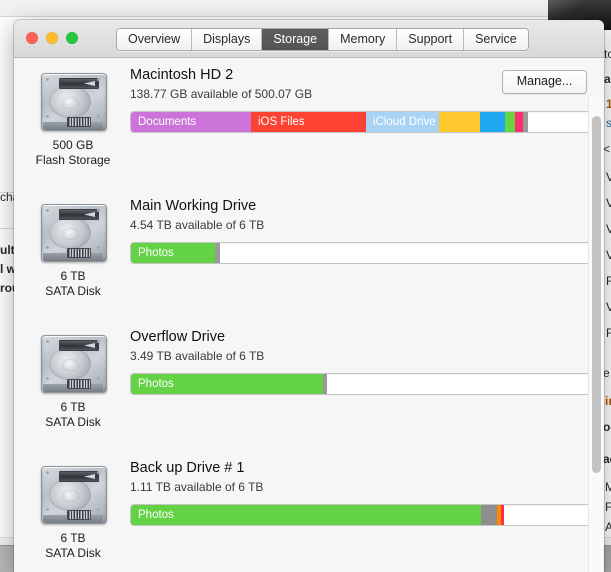 This screenshot has height=572, width=611. Describe the element at coordinates (32, 38) in the screenshot. I see `close-button` at that location.